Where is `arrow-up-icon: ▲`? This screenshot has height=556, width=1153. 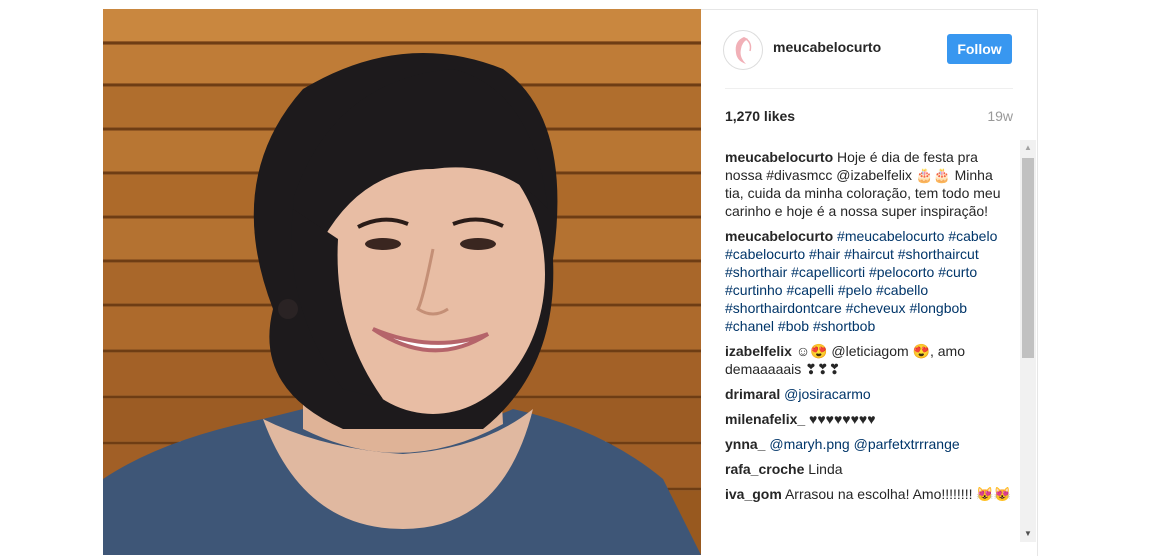
arrow-up-icon: ▲ is located at coordinates (1028, 148).